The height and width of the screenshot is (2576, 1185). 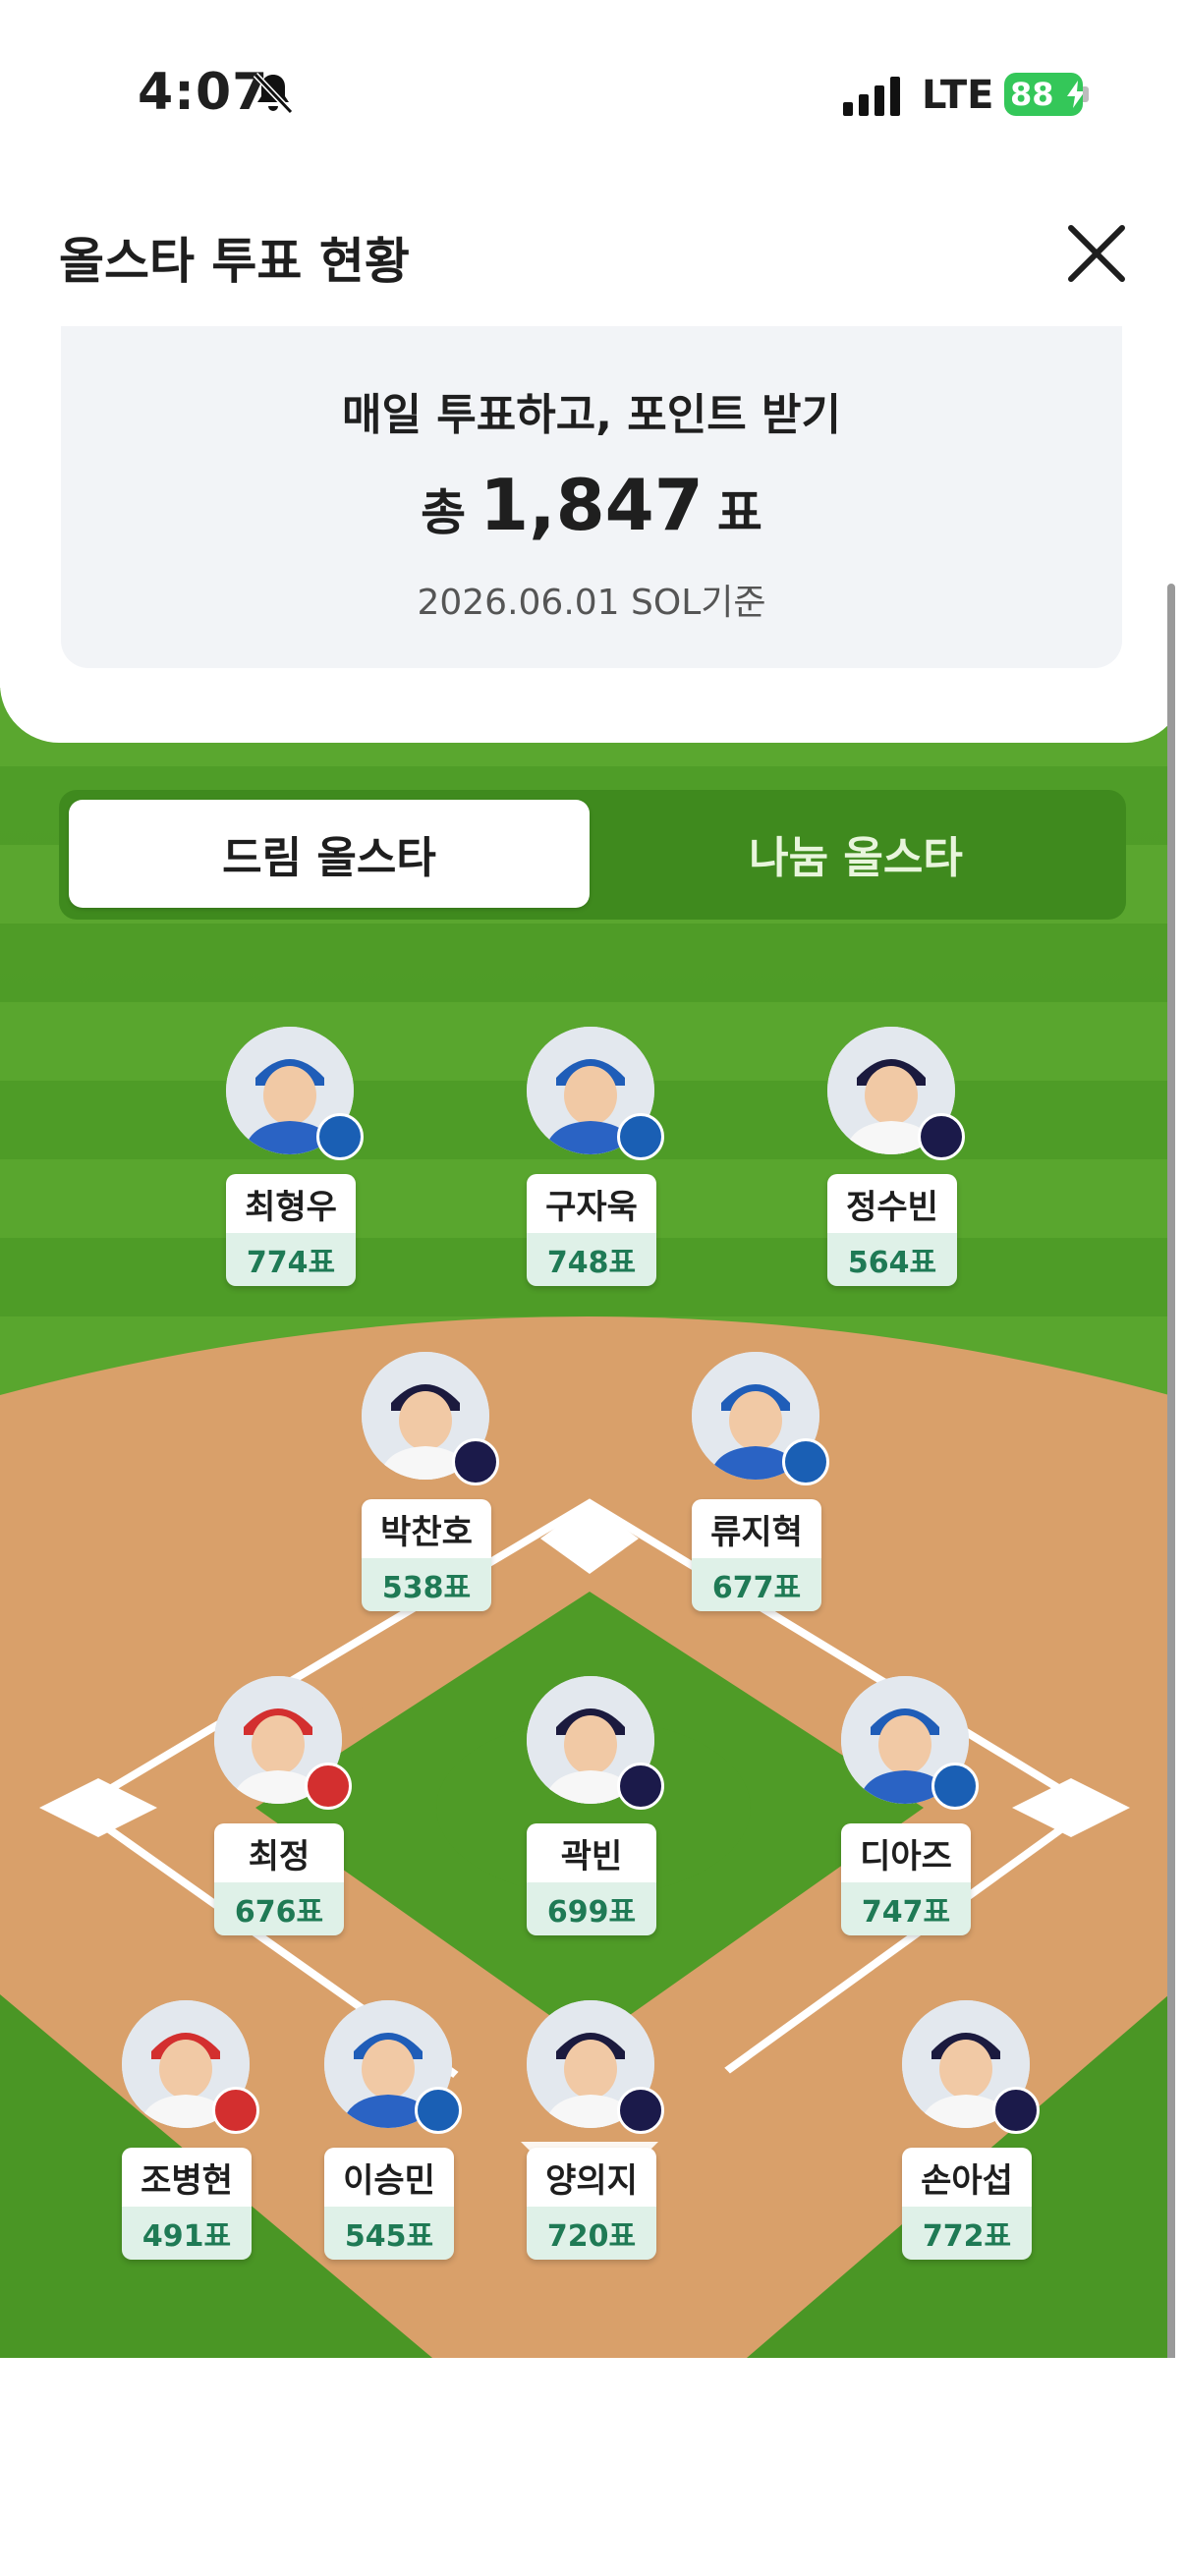 I want to click on player-info: 최정 676표, so click(x=279, y=1879).